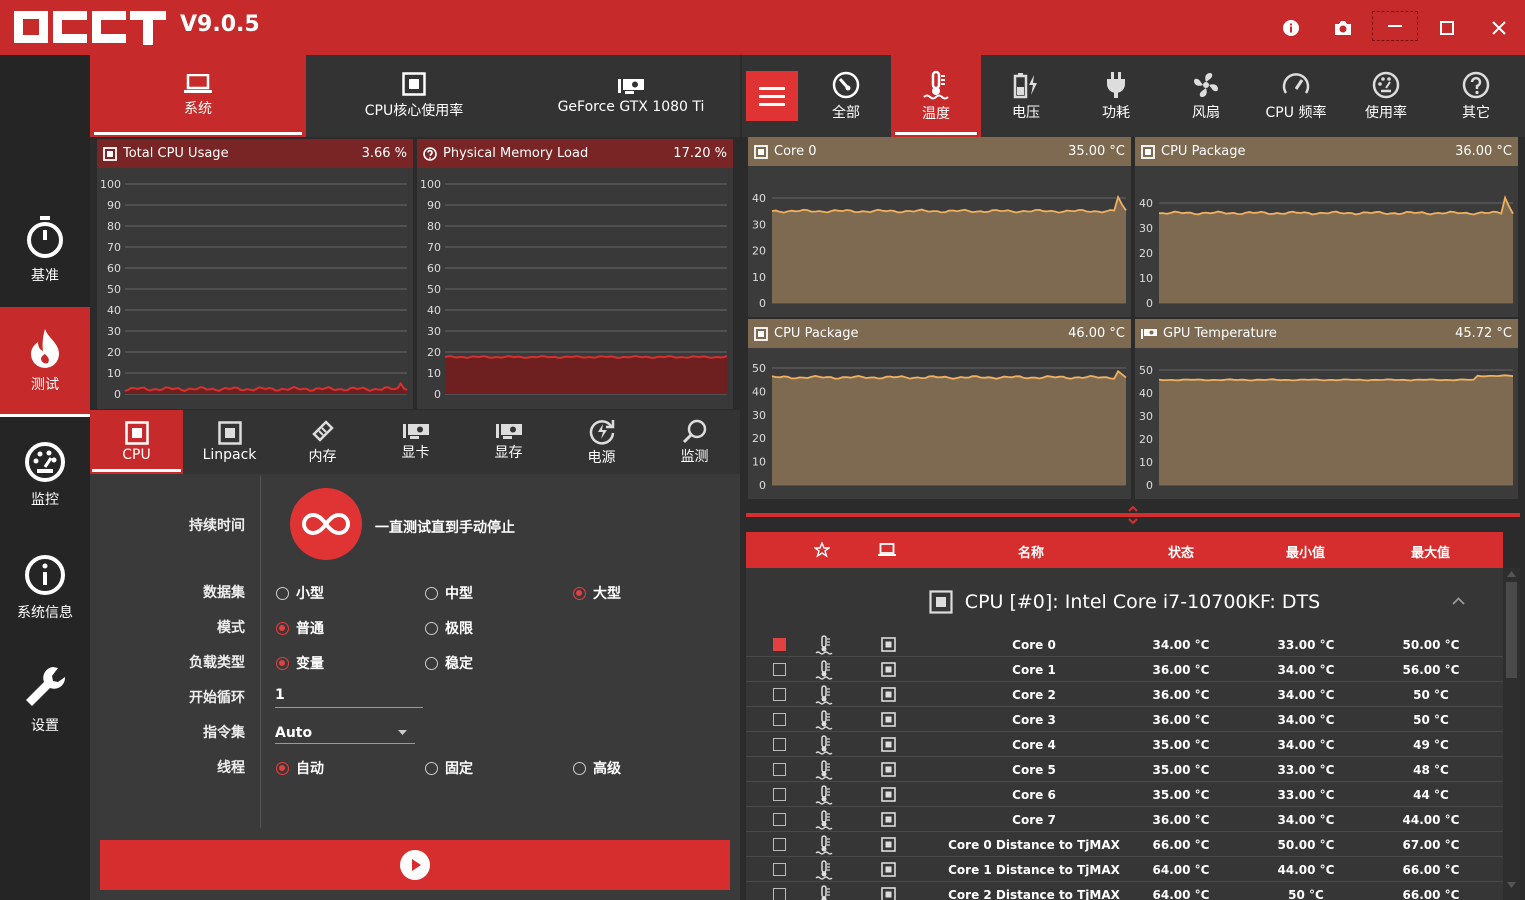 The width and height of the screenshot is (1525, 900). Describe the element at coordinates (1430, 551) in the screenshot. I see `column-max: 最大值` at that location.